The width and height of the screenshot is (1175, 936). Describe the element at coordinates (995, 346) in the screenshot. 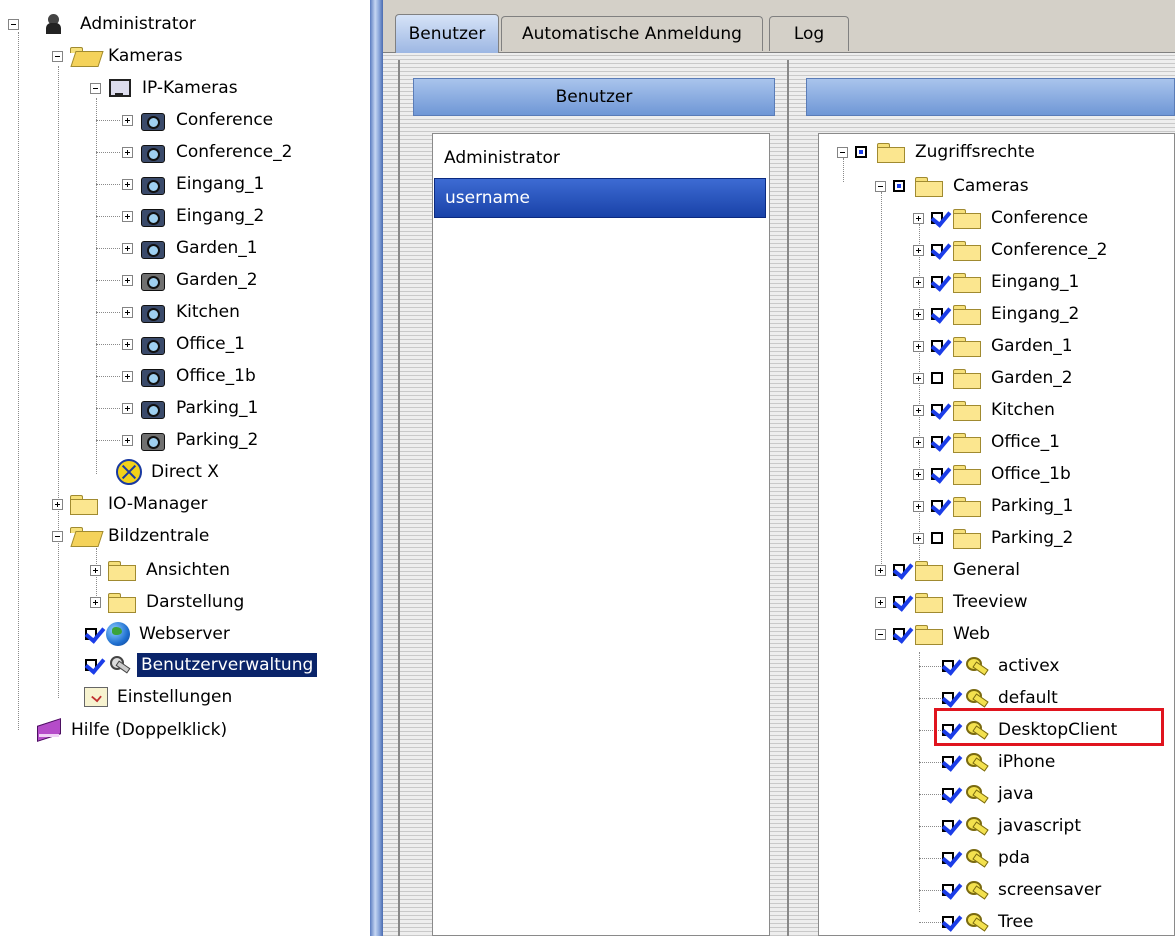

I see `rights-node: Garden_1` at that location.